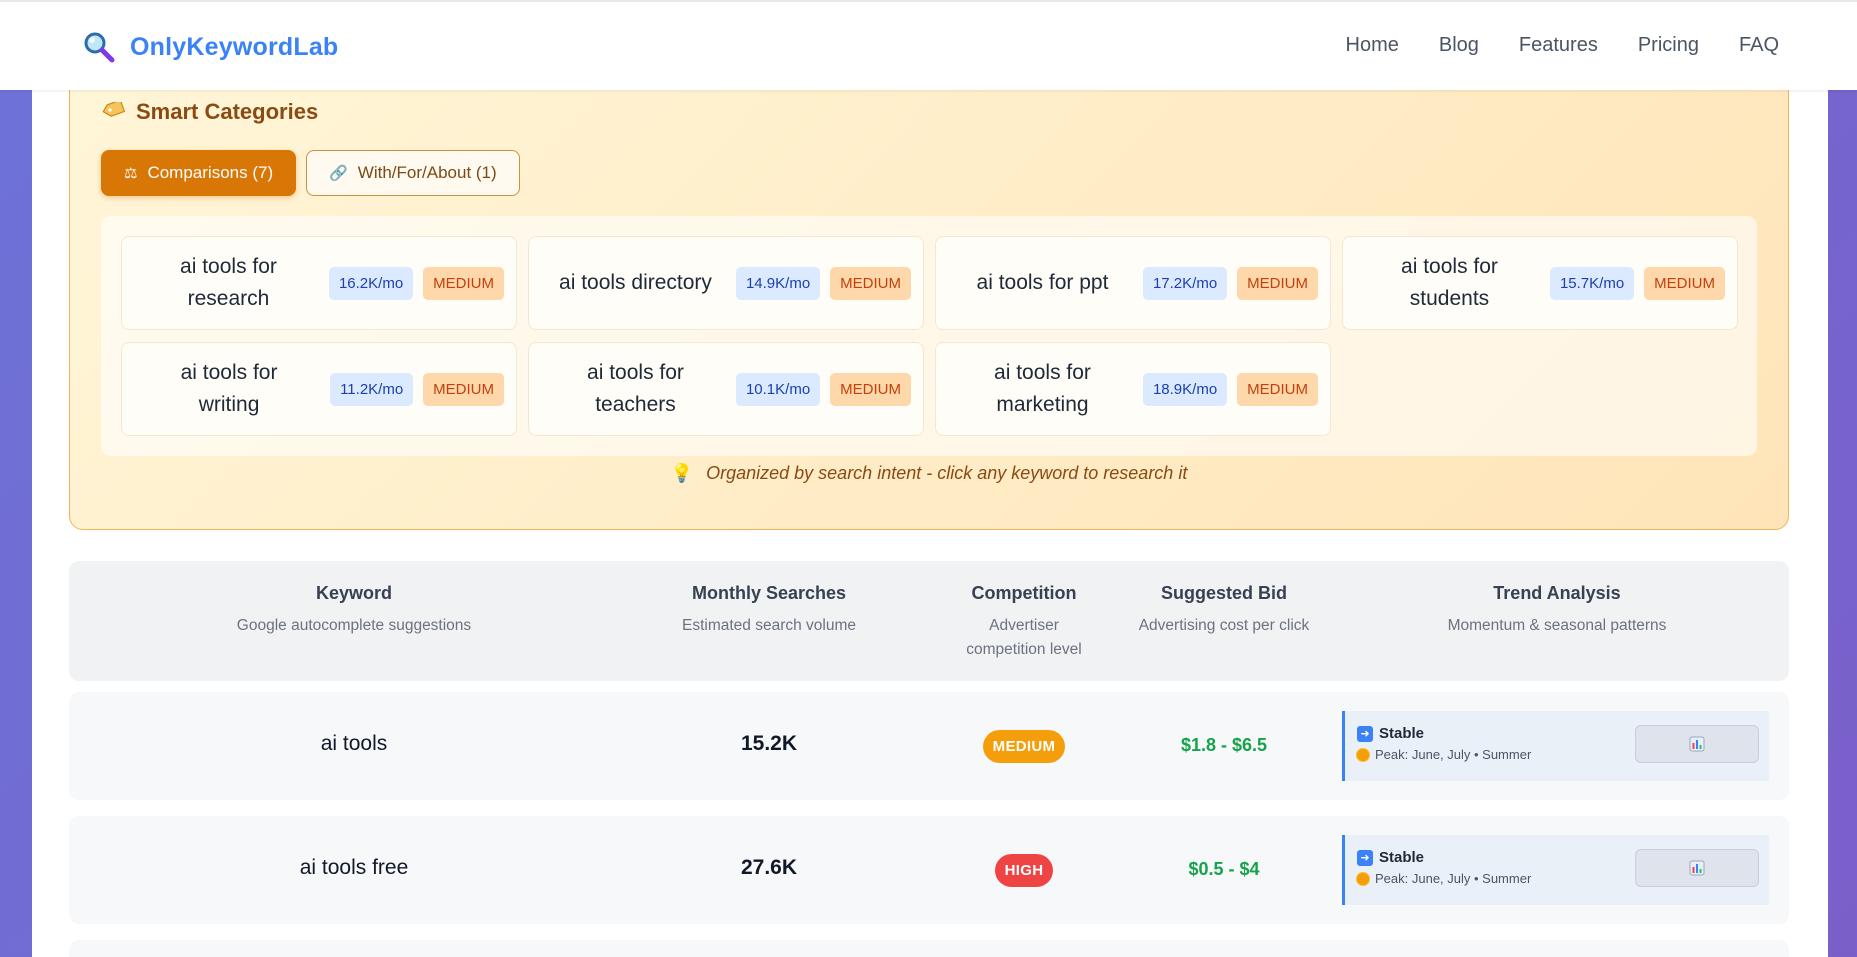 The height and width of the screenshot is (957, 1857). Describe the element at coordinates (228, 282) in the screenshot. I see `keyword-name: ai tools for research` at that location.